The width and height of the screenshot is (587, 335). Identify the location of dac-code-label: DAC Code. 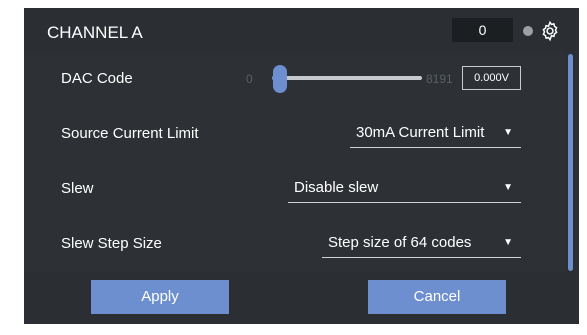
(97, 78).